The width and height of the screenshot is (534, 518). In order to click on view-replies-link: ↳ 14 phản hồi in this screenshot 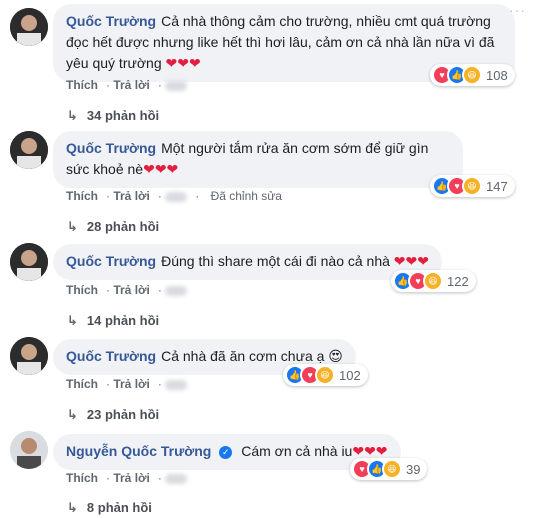, I will do `click(113, 321)`.